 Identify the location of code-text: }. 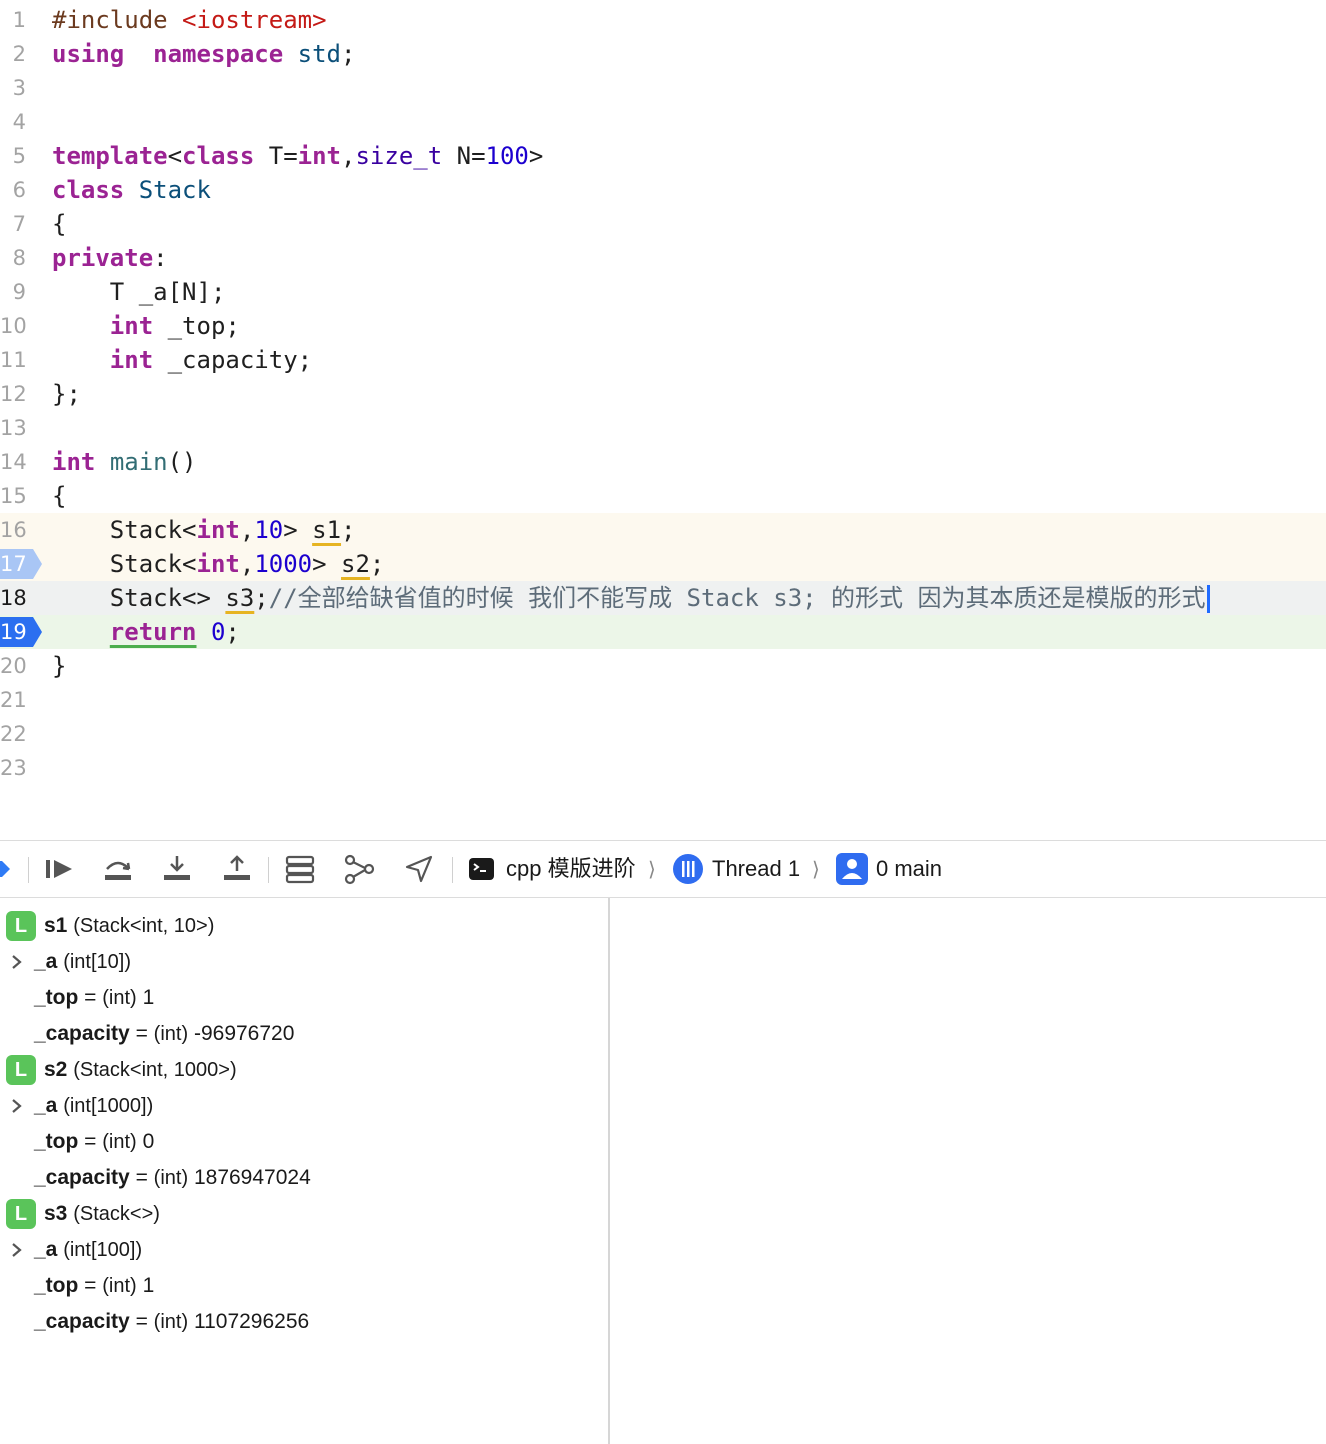
(59, 666).